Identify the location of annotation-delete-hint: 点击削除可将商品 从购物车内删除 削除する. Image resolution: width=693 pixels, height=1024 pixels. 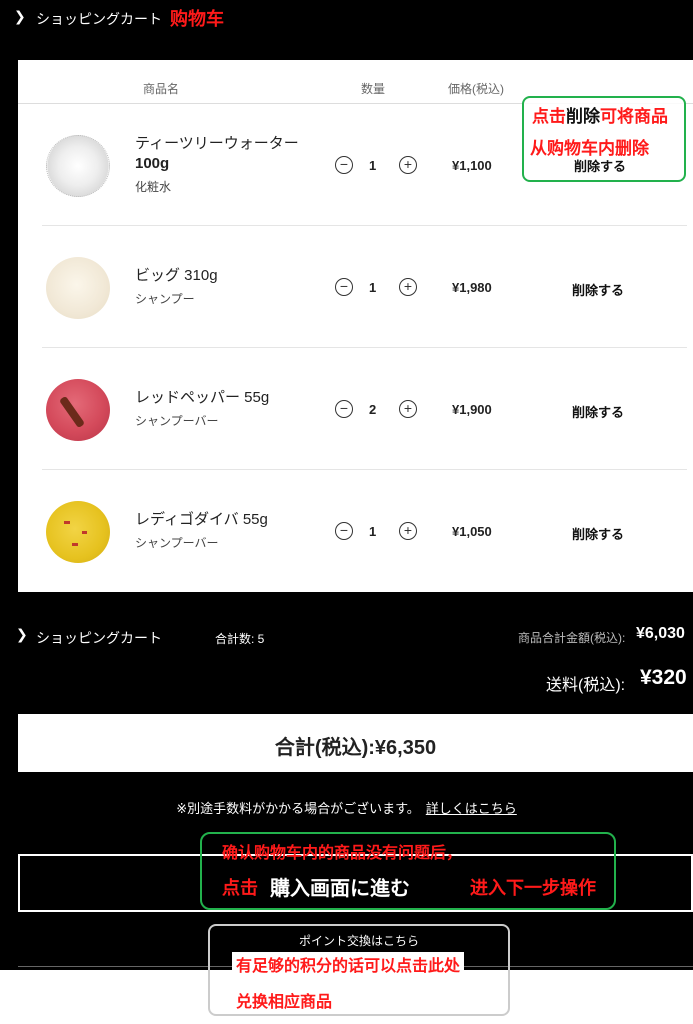
(604, 139).